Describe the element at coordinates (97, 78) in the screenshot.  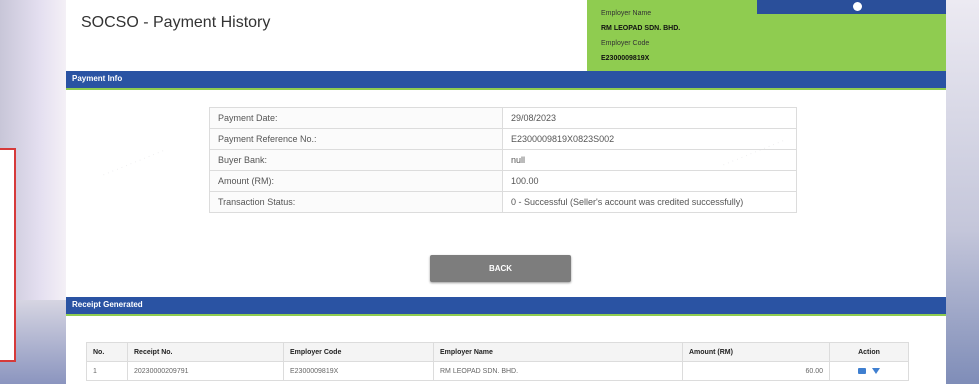
I see `payment-info-title: Payment Info` at that location.